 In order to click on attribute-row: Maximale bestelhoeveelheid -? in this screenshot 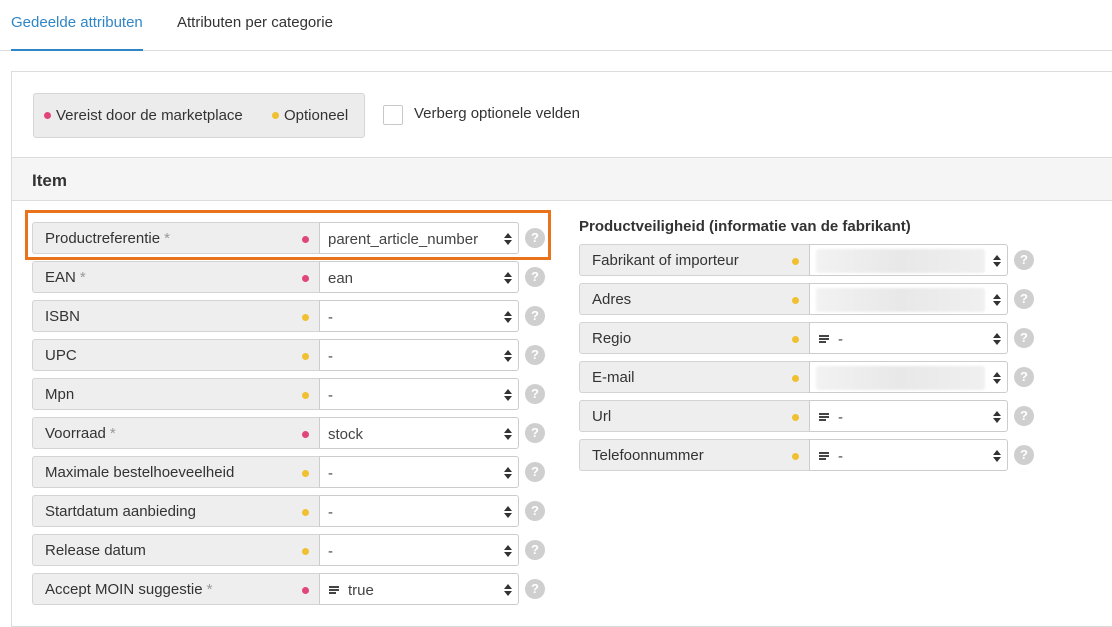, I will do `click(288, 472)`.